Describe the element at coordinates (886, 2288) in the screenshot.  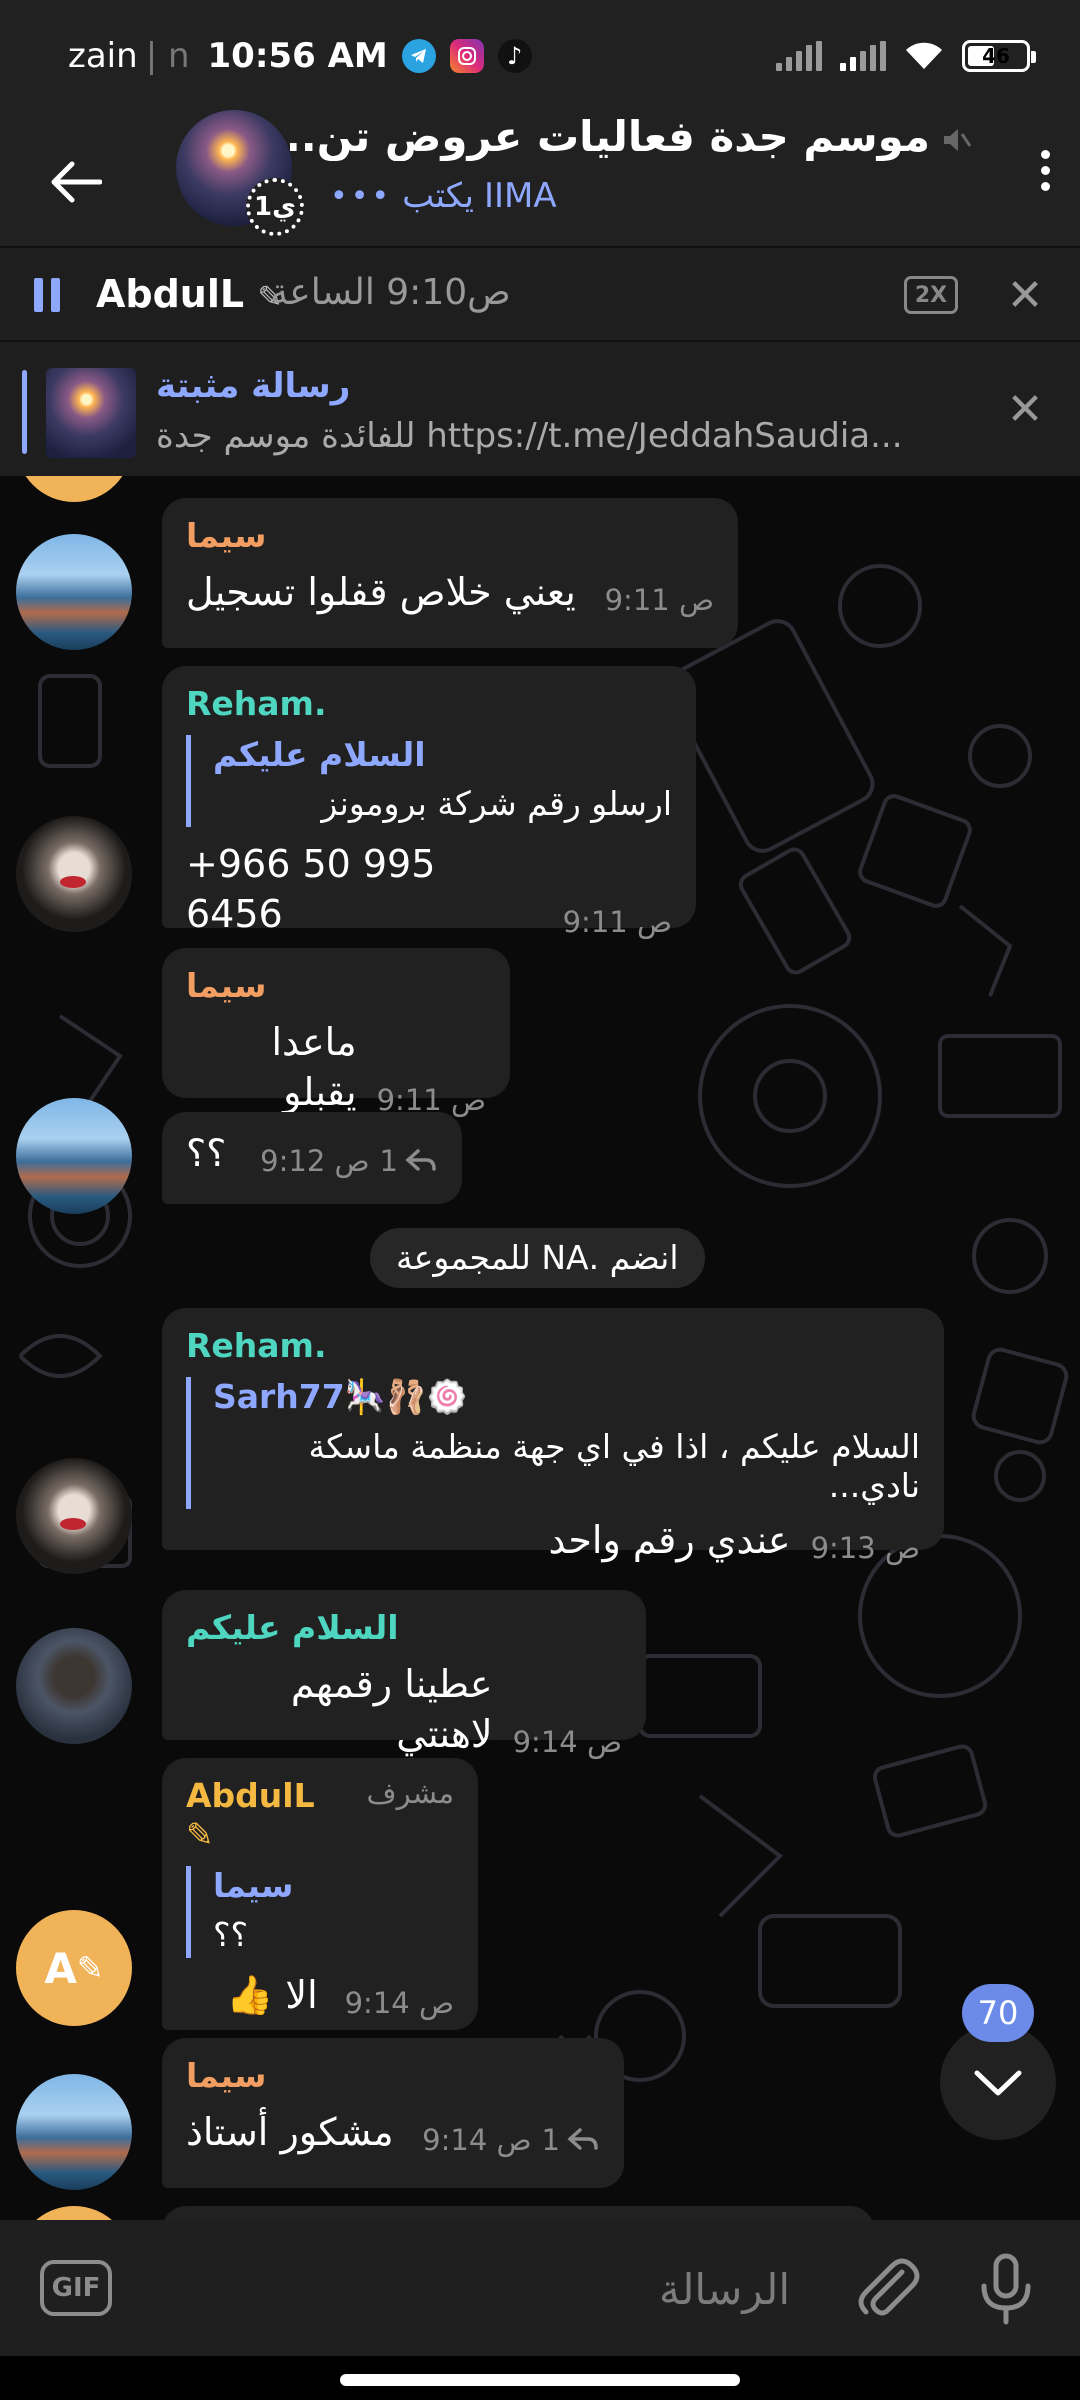
I see `attach-icon` at that location.